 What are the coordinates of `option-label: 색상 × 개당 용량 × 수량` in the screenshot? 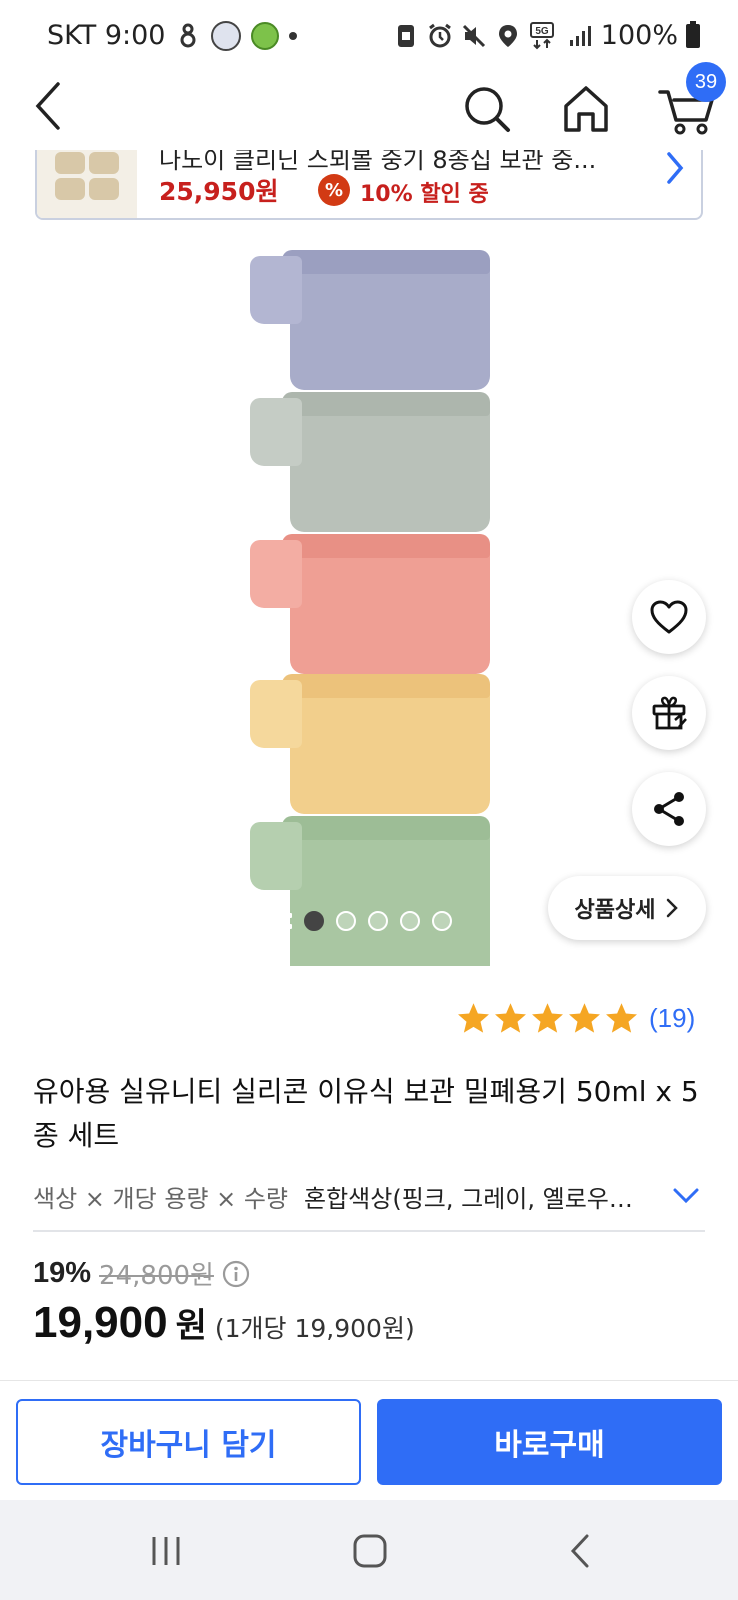 It's located at (161, 1198).